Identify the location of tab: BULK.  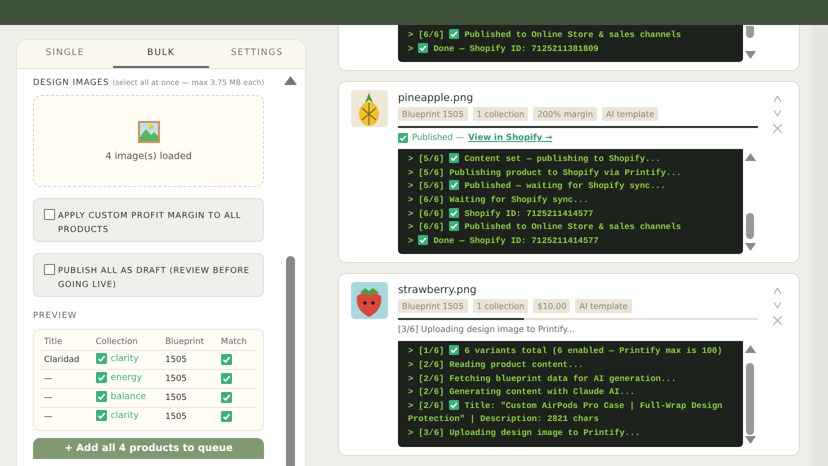
(161, 54).